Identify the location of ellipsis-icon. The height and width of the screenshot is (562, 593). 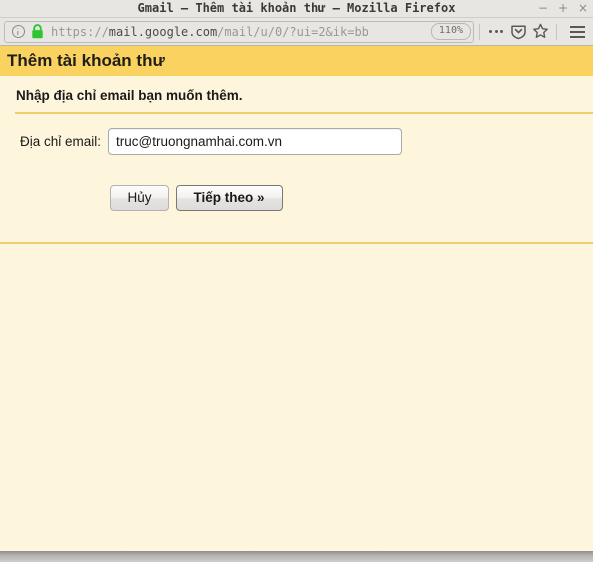
(496, 32).